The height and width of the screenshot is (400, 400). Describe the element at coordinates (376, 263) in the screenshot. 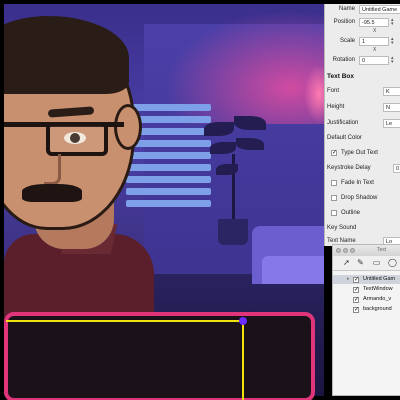

I see `image-icon: ▭` at that location.